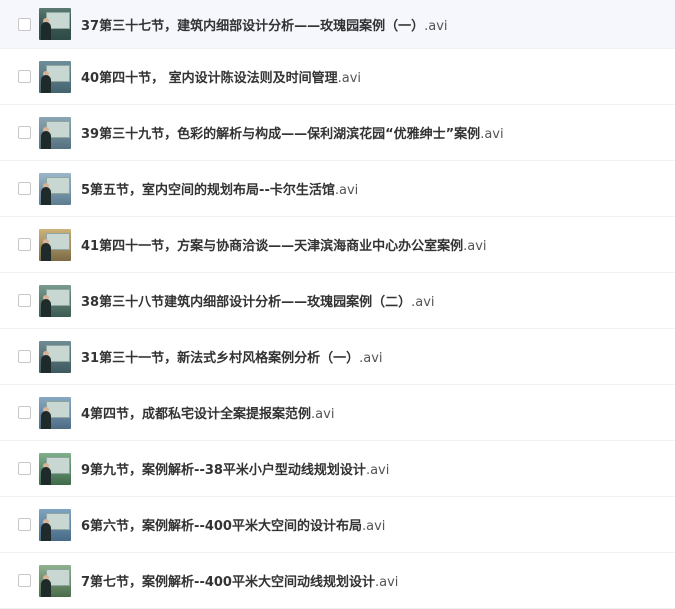 The height and width of the screenshot is (609, 675). I want to click on file-row: 5第五节，室内空间的规划布局--卡尔生活馆.avi, so click(337, 189).